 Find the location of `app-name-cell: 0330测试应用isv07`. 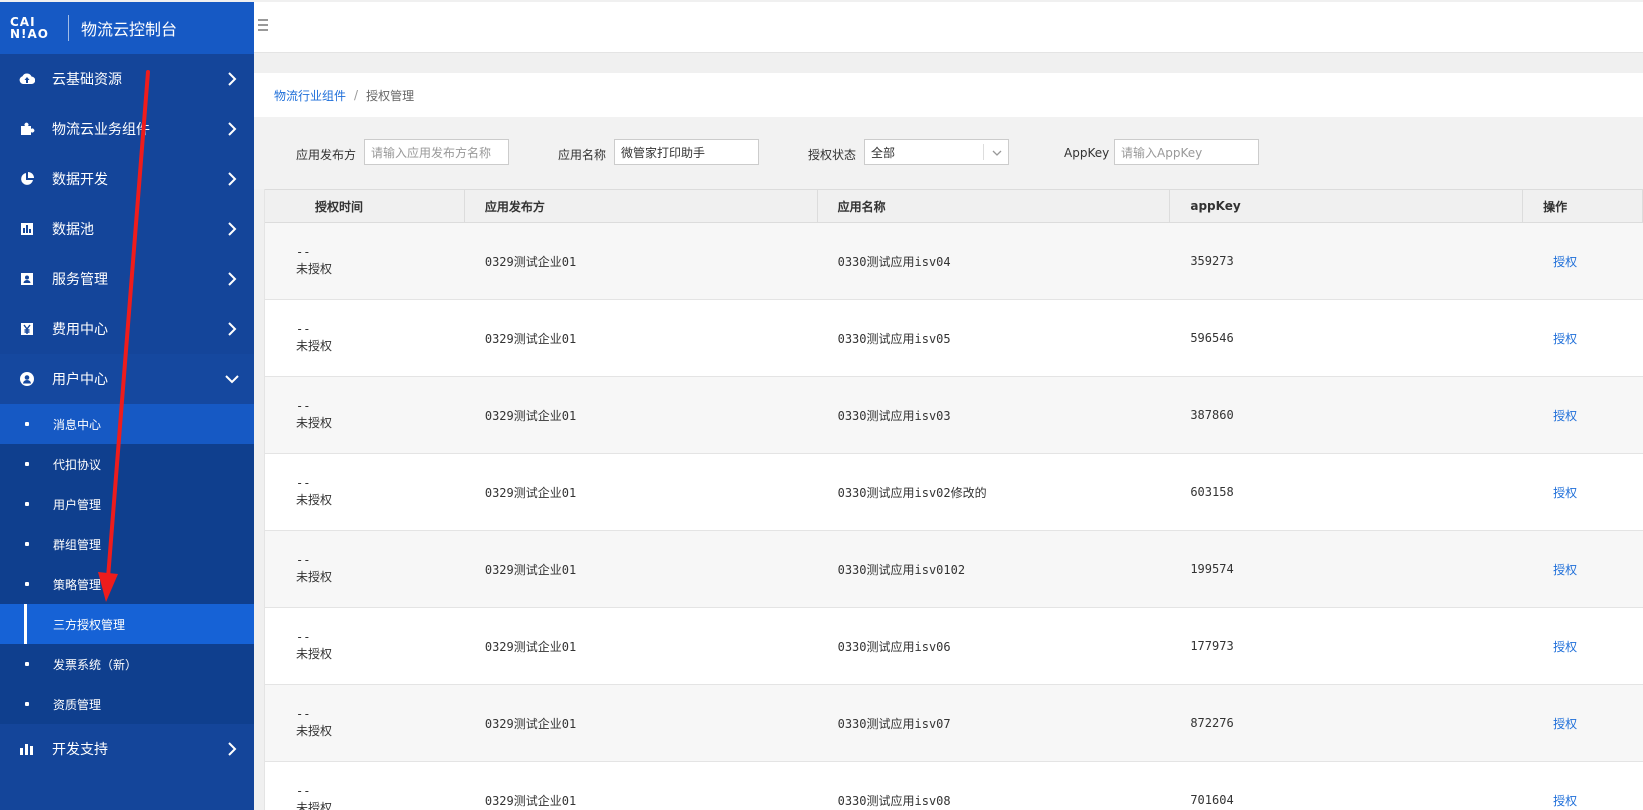

app-name-cell: 0330测试应用isv07 is located at coordinates (894, 723).